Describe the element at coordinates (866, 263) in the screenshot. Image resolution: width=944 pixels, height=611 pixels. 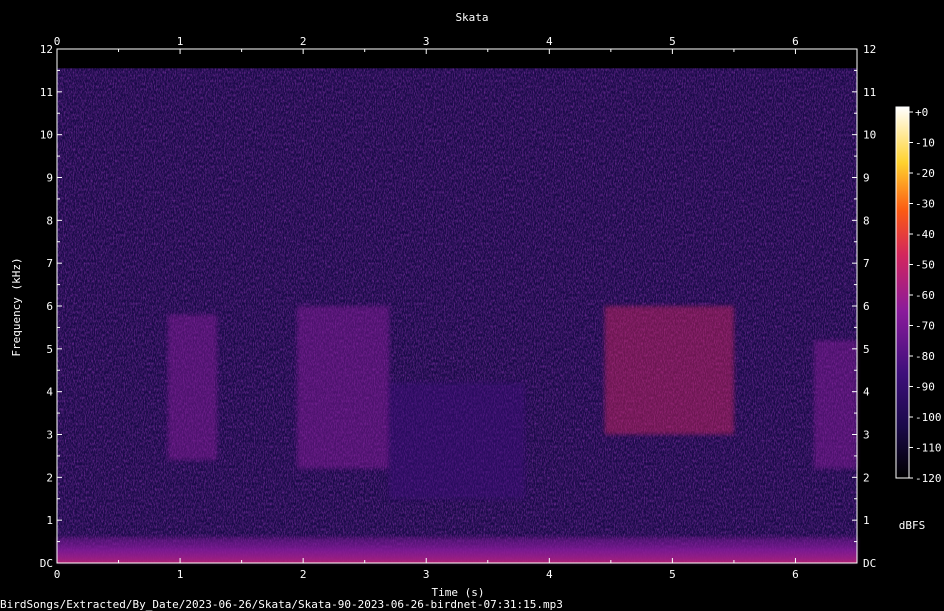
I see `y-tick-label-right: 7` at that location.